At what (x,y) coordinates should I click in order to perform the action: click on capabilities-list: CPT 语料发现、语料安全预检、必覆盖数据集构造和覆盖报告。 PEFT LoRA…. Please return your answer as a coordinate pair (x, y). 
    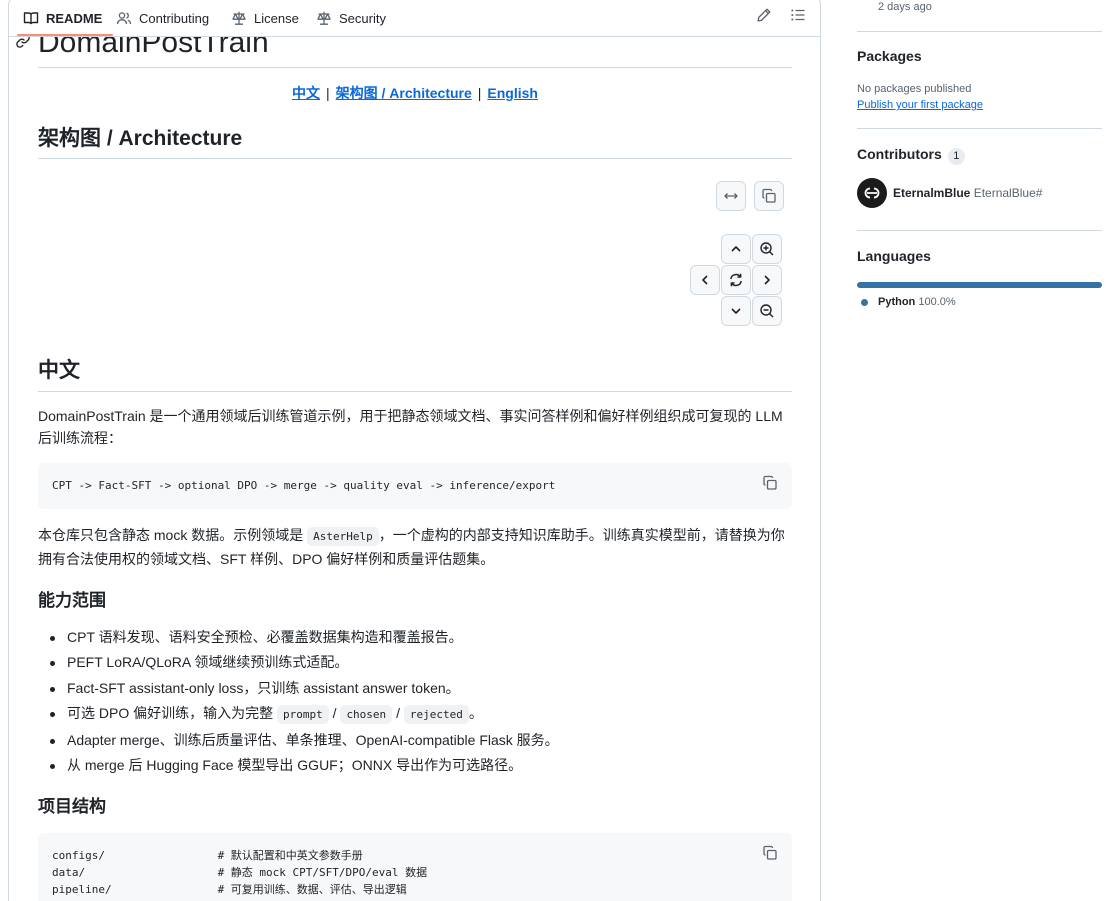
    Looking at the image, I should click on (298, 701).